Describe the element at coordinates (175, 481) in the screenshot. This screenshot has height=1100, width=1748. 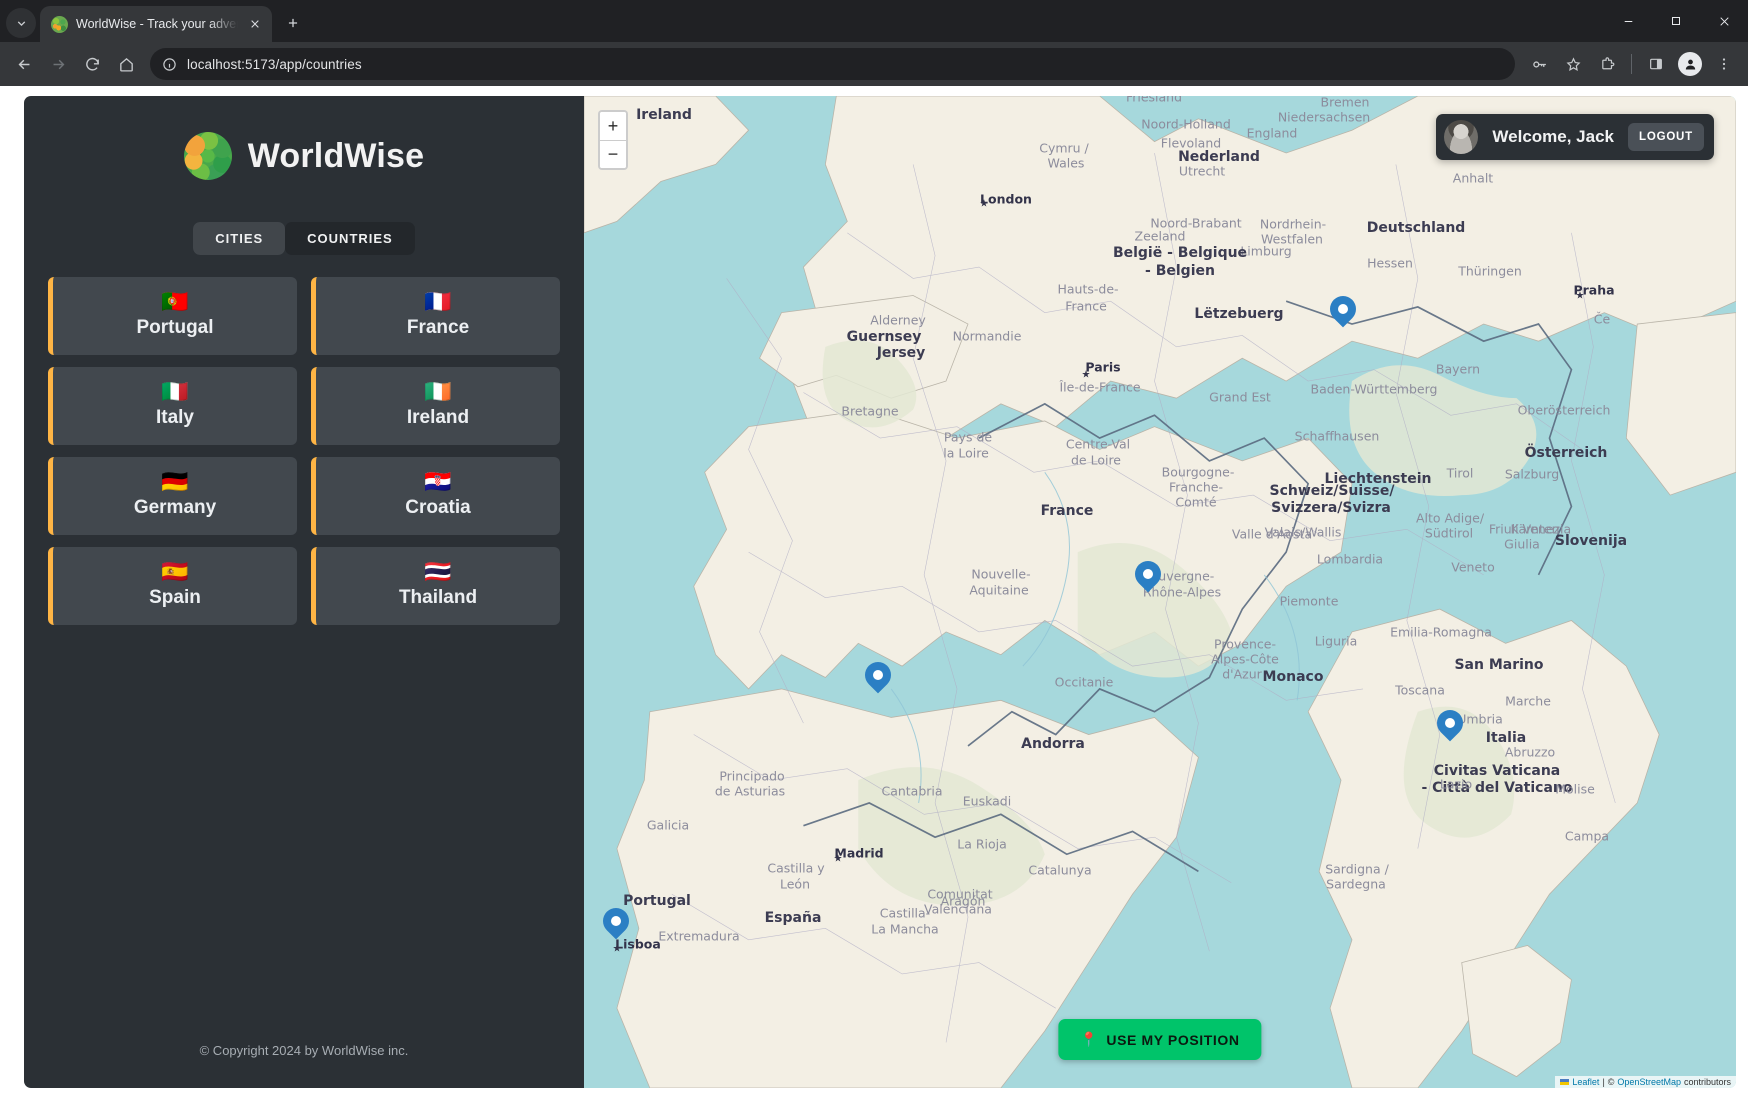
I see `country-flag-icon: 🇩🇪` at that location.